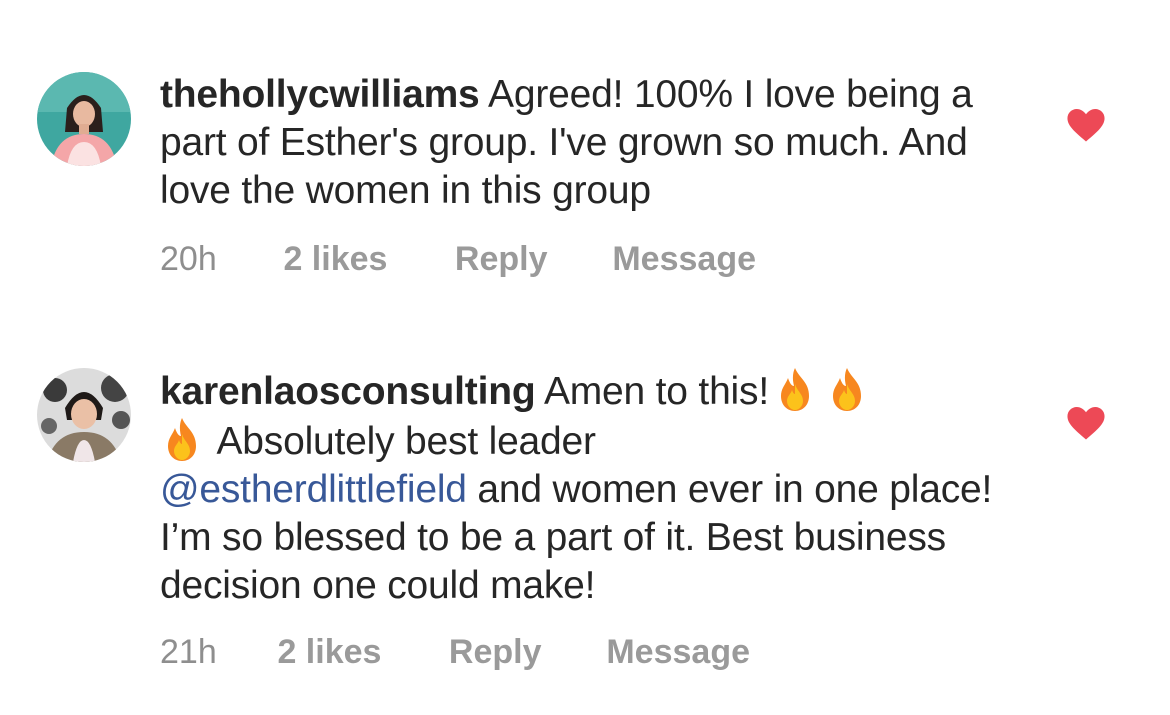 The width and height of the screenshot is (1170, 715). I want to click on mention-link: @estherdlittlefield, so click(313, 489).